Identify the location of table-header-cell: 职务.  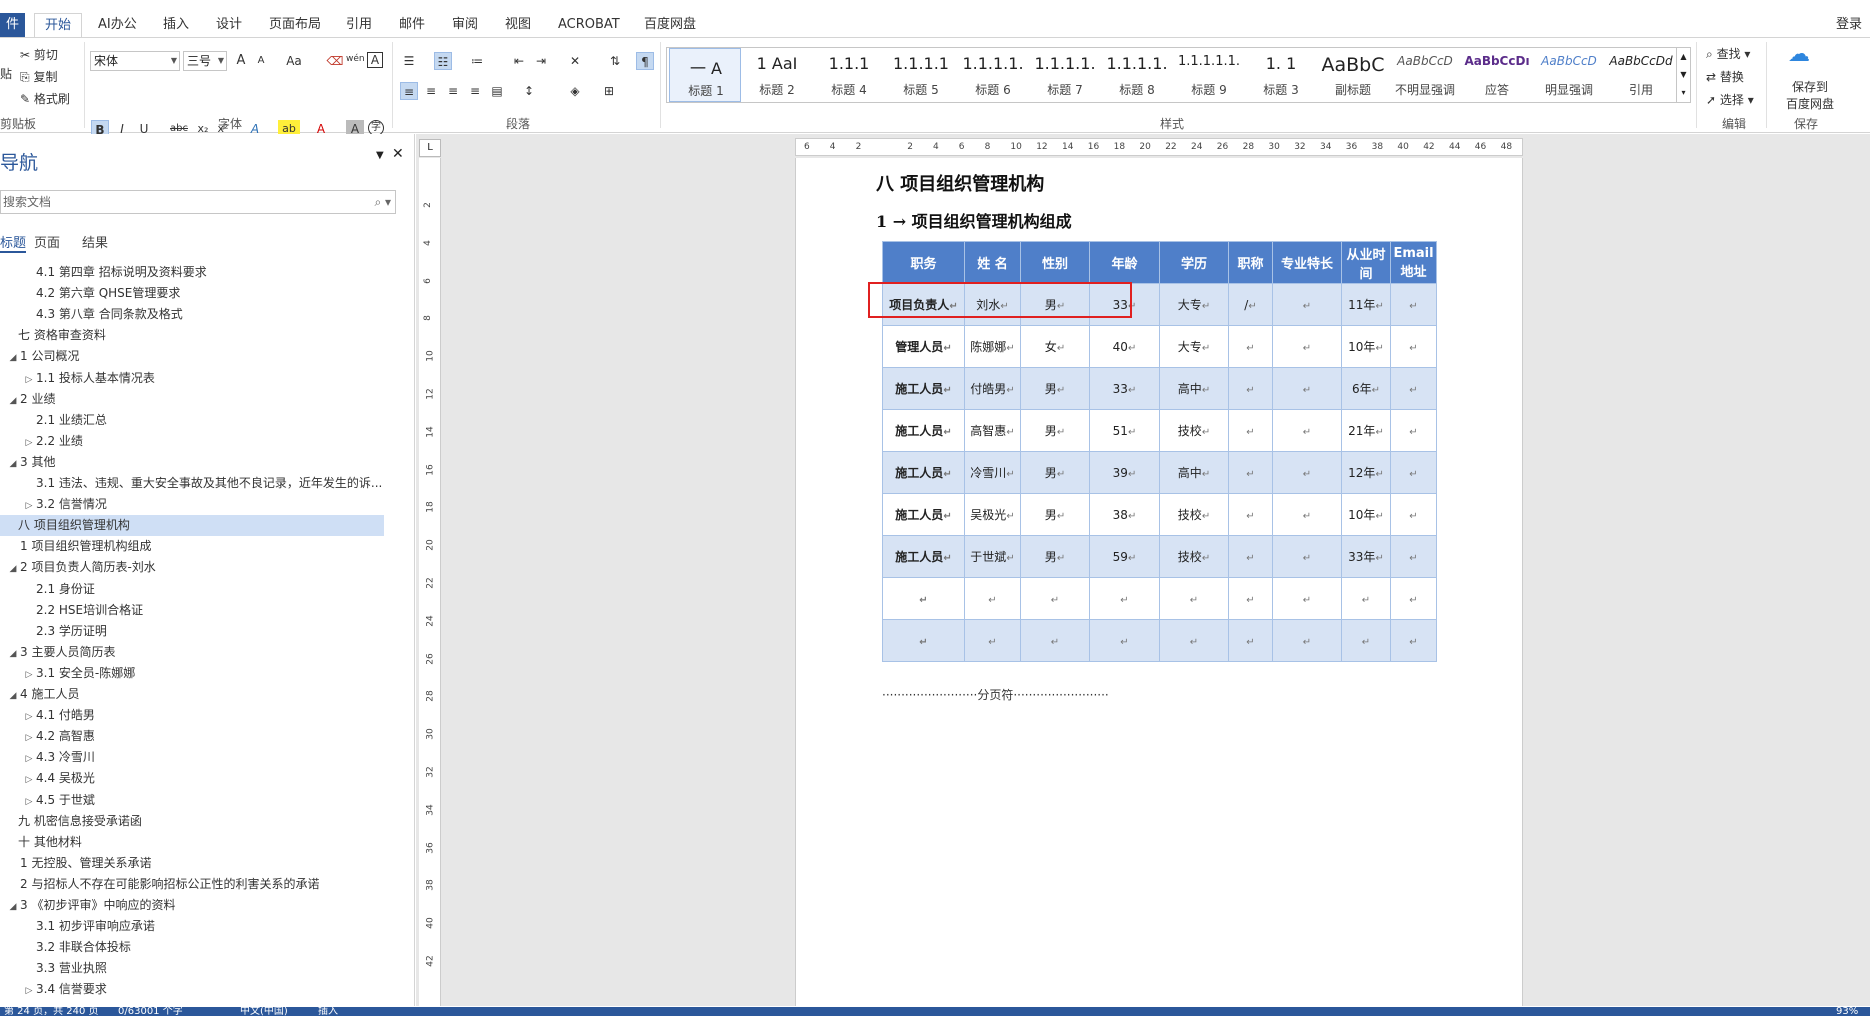
(923, 262).